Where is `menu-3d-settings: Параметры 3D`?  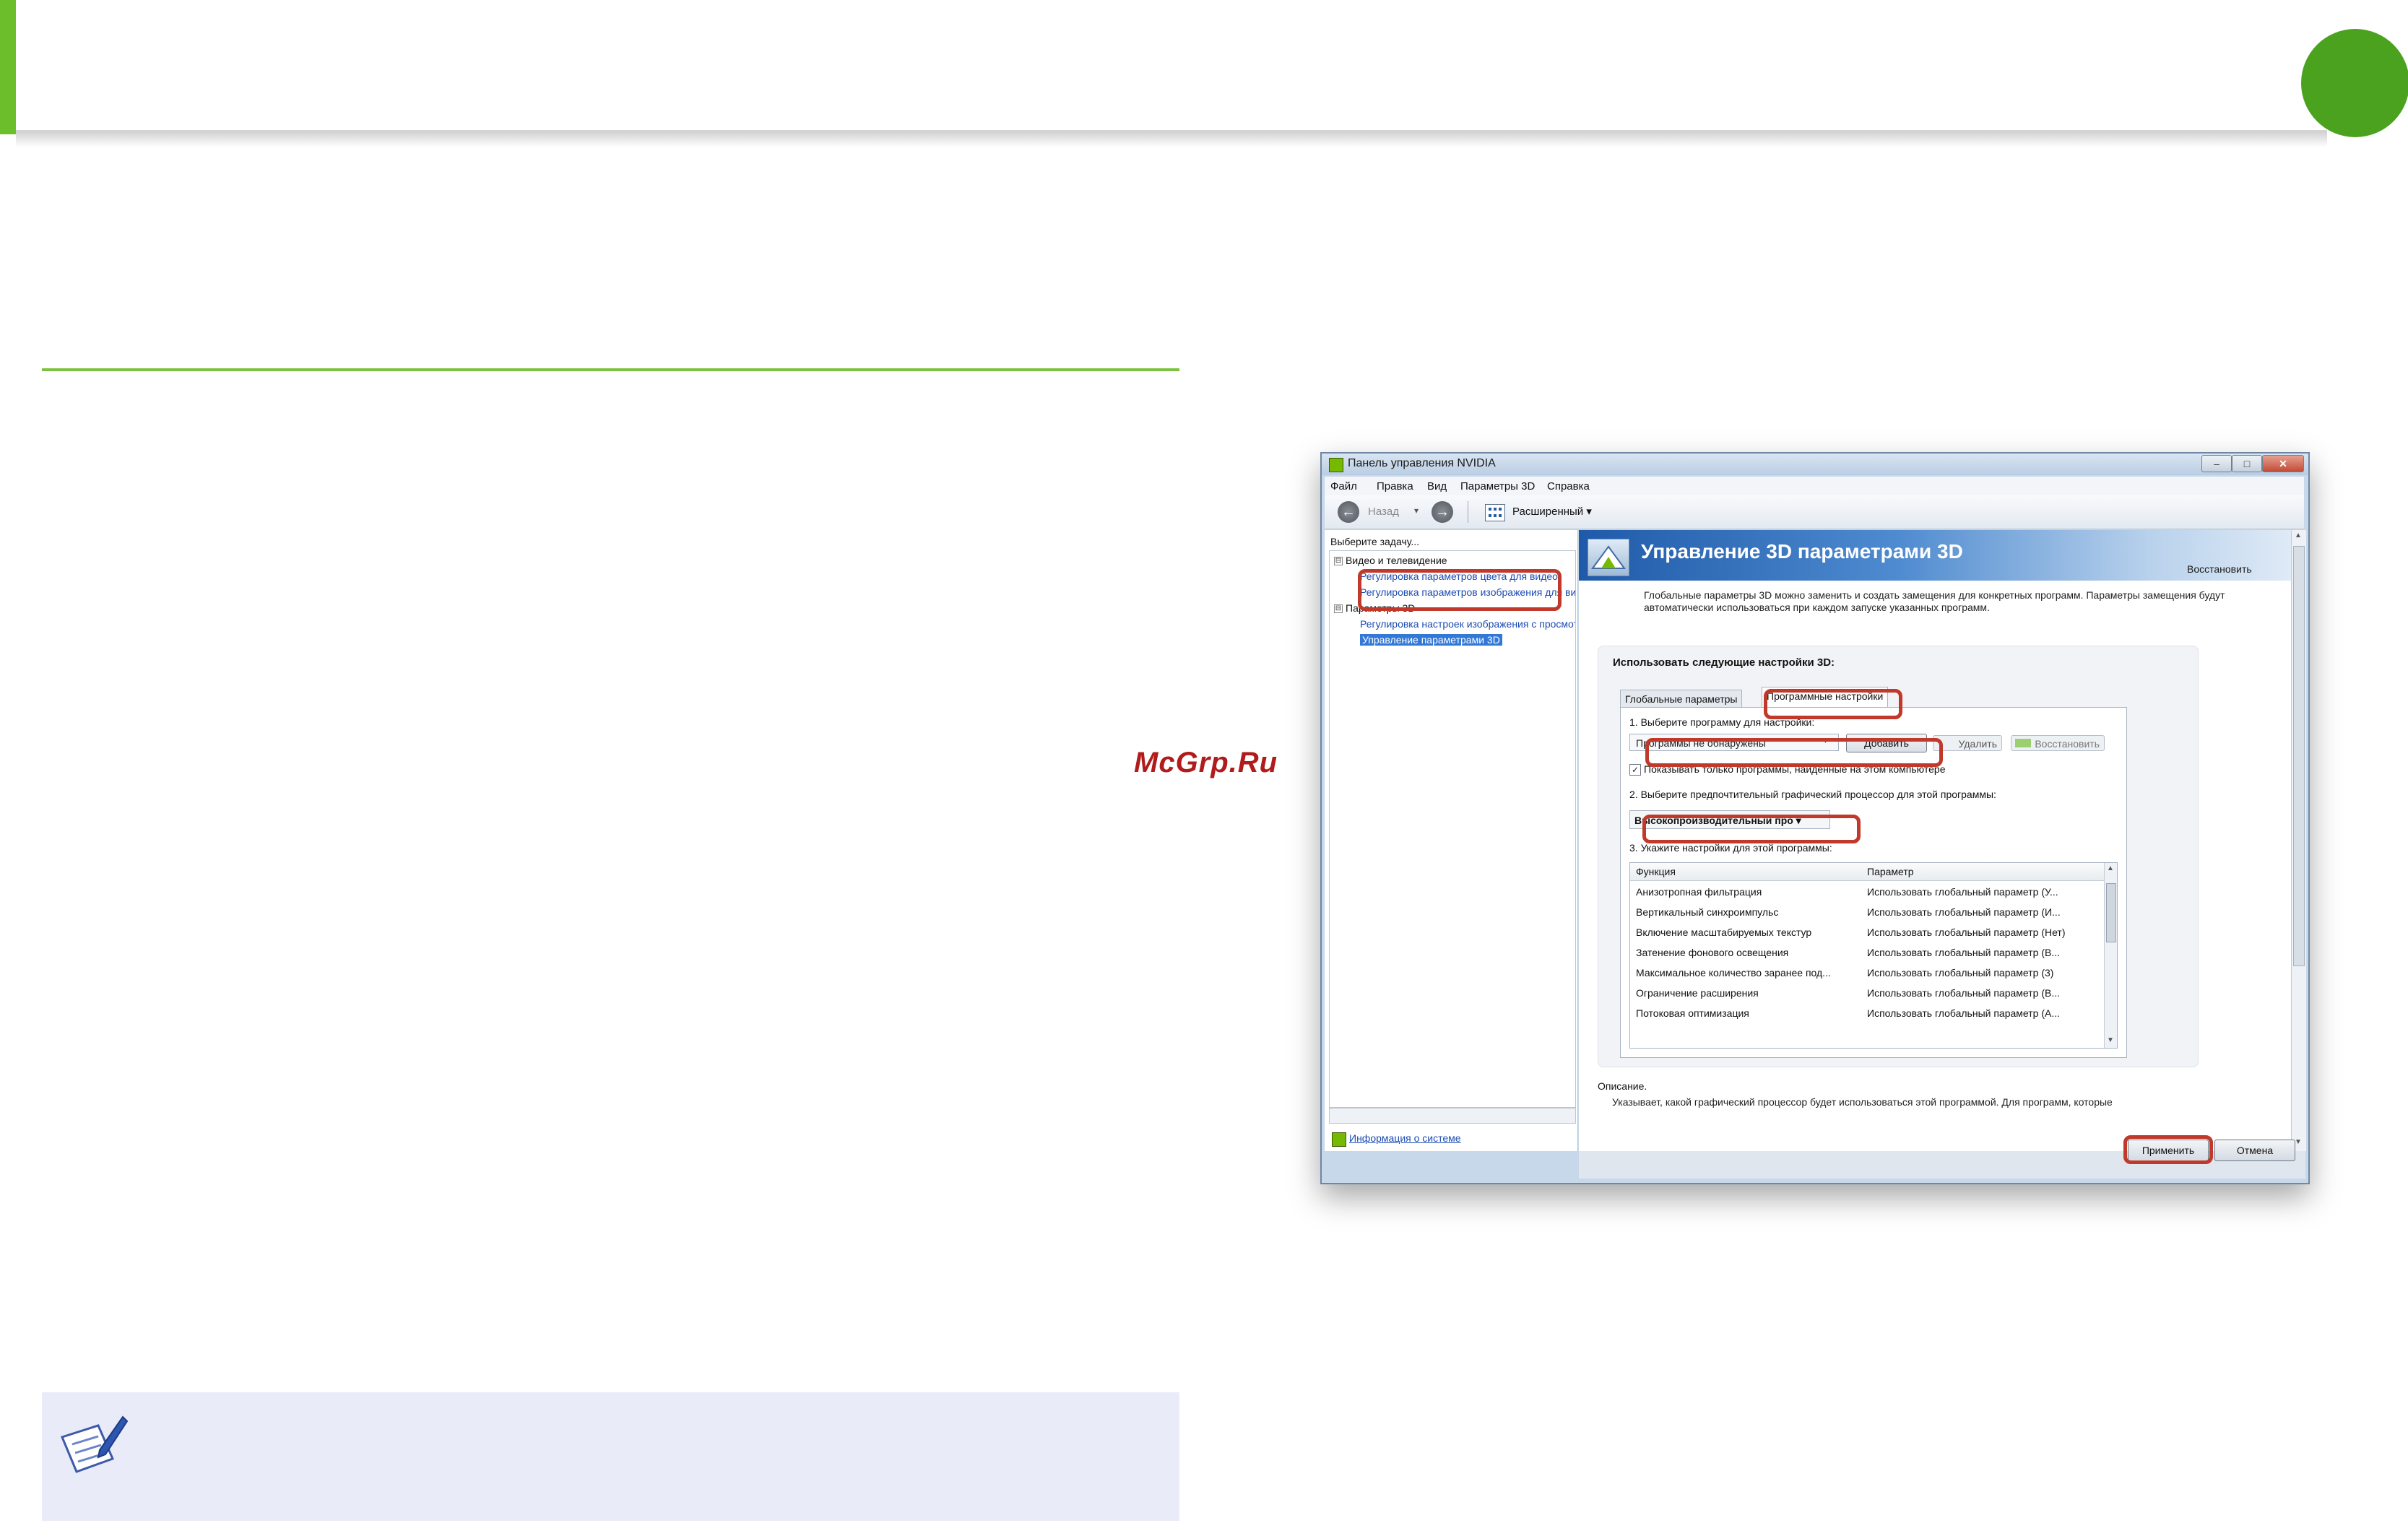
menu-3d-settings: Параметры 3D is located at coordinates (1497, 486).